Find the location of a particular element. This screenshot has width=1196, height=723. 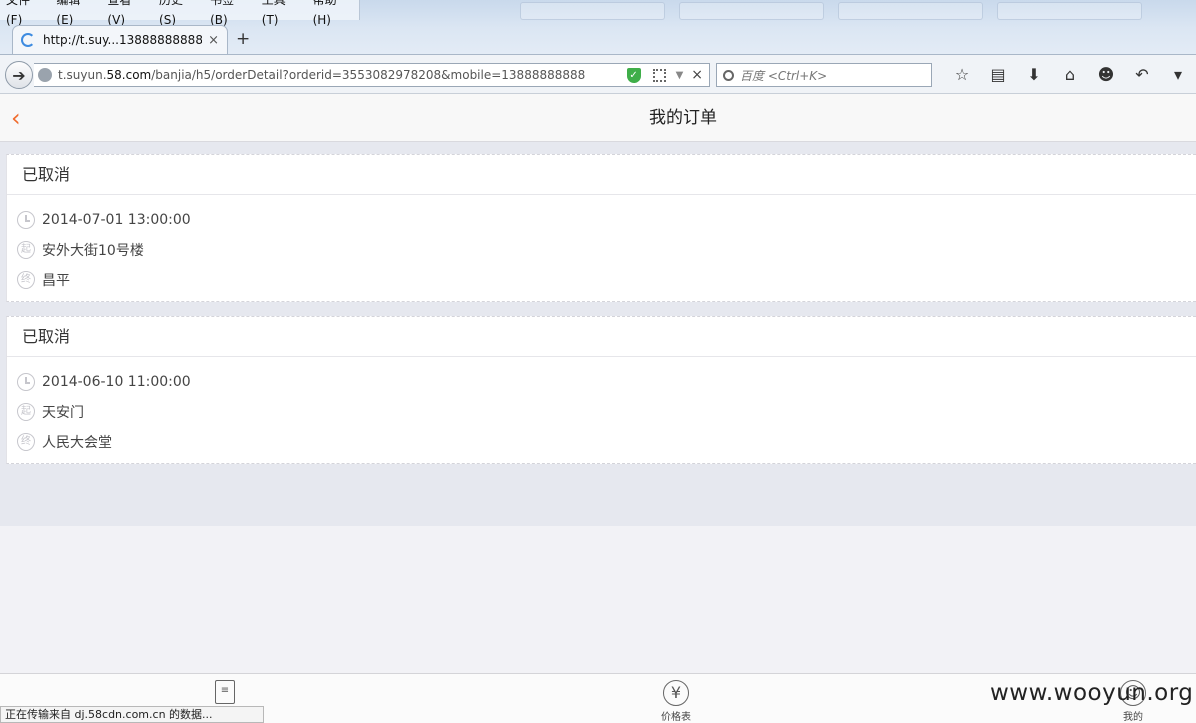

tab-close-icon: × is located at coordinates (213, 40).